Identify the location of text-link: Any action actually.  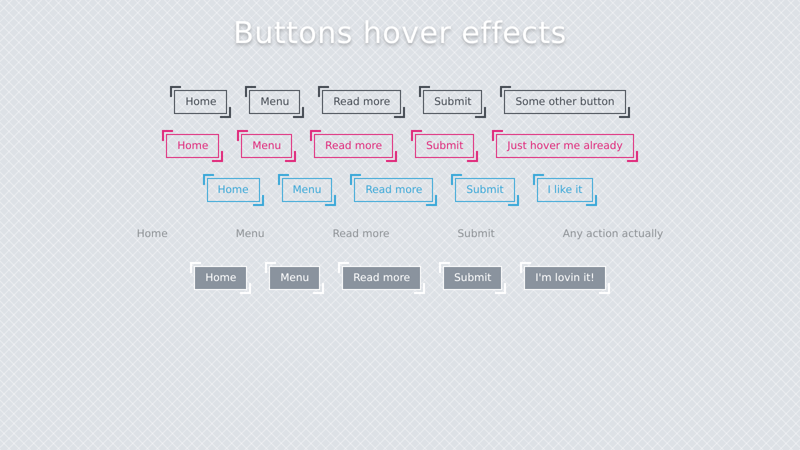
(613, 234).